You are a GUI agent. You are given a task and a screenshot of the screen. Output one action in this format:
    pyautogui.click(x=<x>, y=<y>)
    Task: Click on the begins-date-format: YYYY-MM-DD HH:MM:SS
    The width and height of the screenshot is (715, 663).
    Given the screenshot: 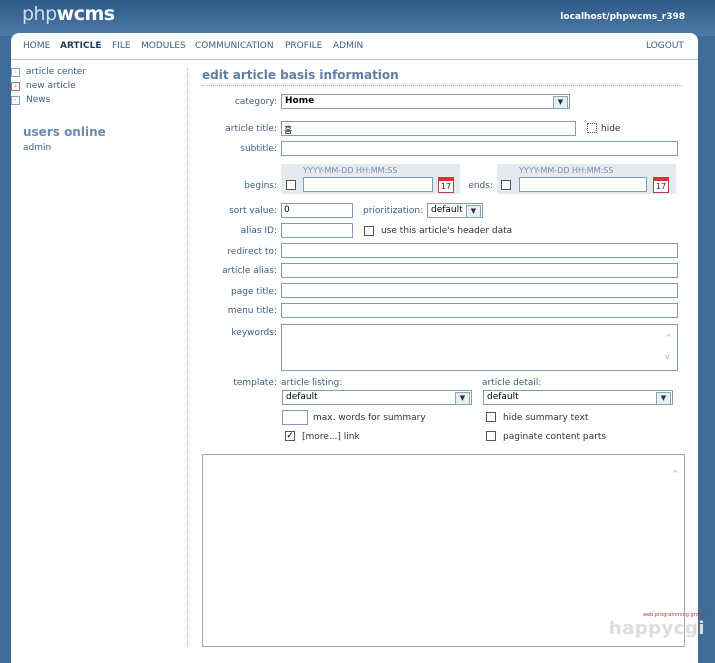 What is the action you would take?
    pyautogui.click(x=350, y=170)
    